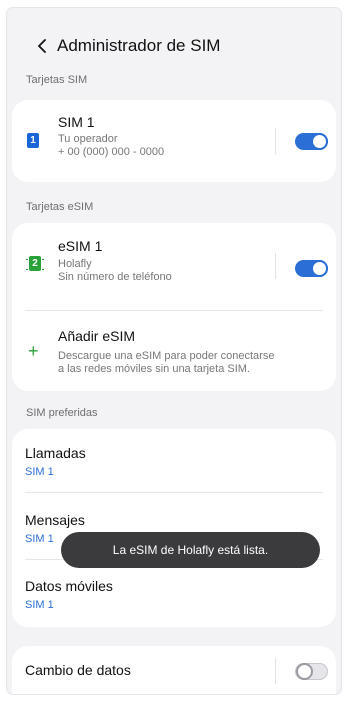  What do you see at coordinates (115, 277) in the screenshot?
I see `esim1-number: Sin número de teléfono` at bounding box center [115, 277].